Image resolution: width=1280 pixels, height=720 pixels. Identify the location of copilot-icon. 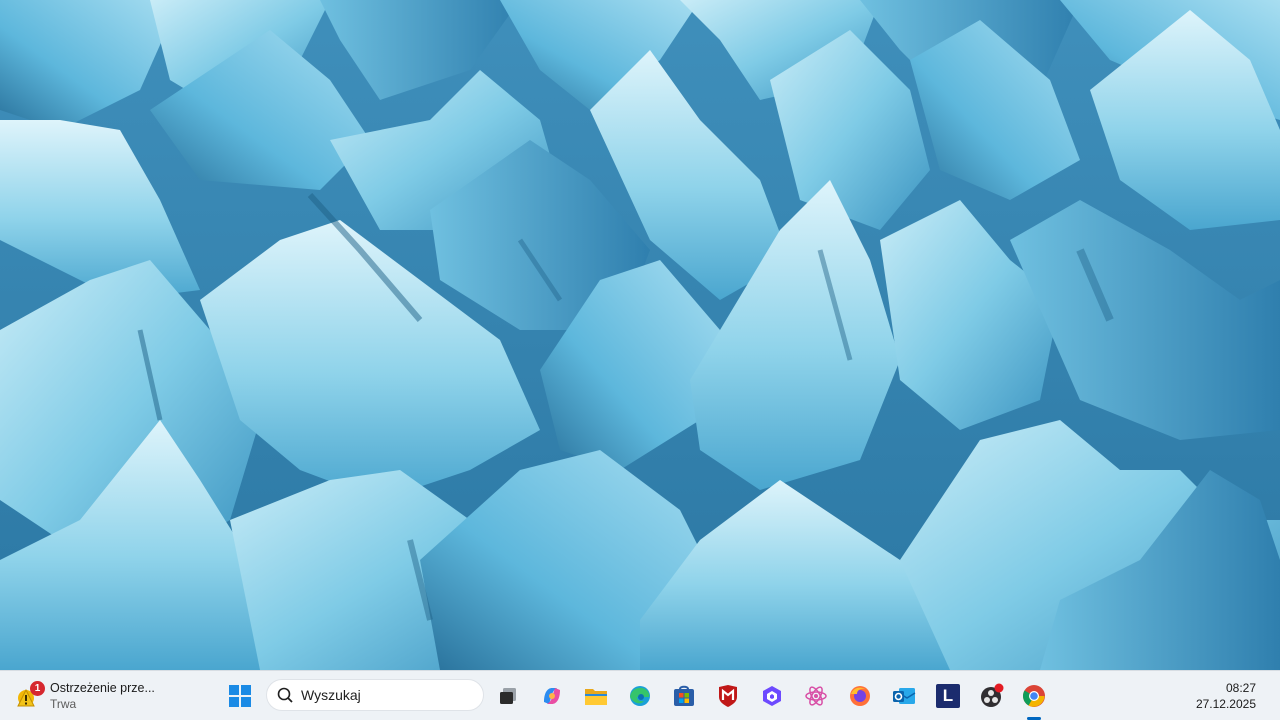
(552, 696).